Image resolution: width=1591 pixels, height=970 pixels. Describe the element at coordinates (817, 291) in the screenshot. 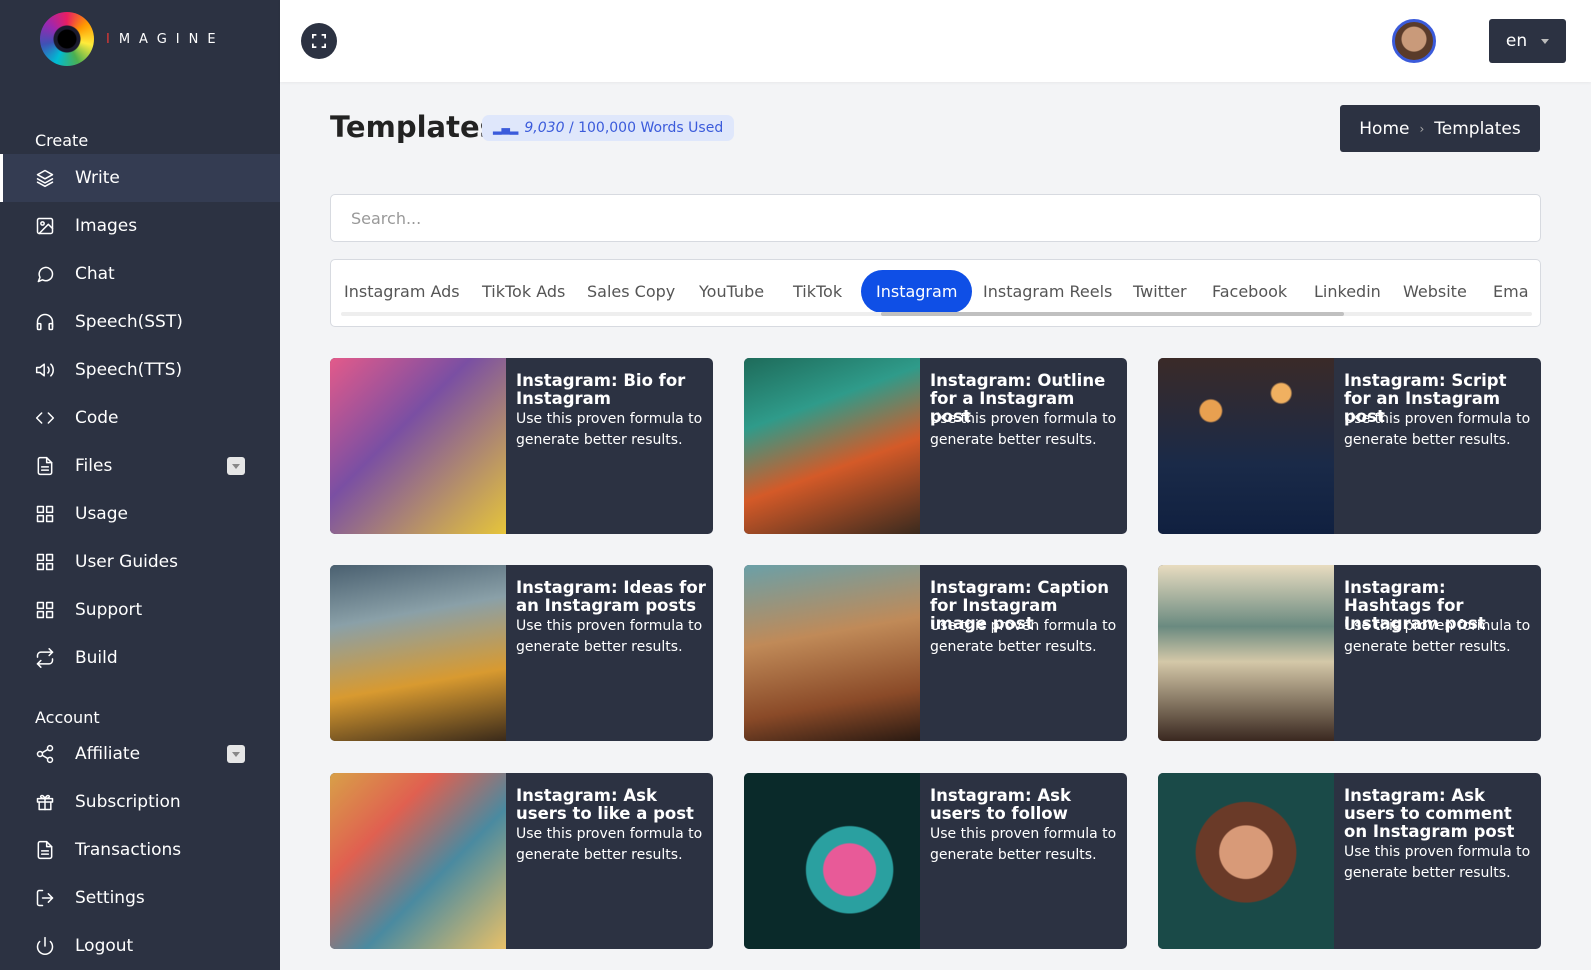

I see `tab-tiktok: TikTok` at that location.